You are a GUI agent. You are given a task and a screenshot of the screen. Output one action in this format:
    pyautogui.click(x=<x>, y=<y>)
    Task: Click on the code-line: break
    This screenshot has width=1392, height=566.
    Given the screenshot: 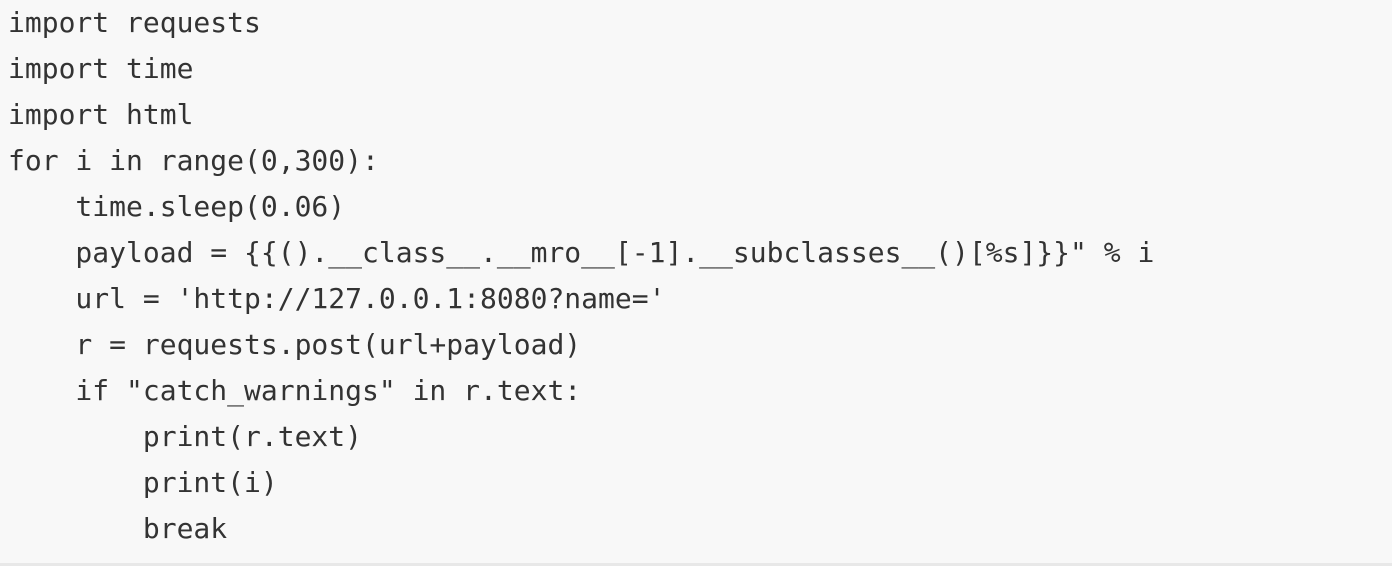 What is the action you would take?
    pyautogui.click(x=118, y=528)
    